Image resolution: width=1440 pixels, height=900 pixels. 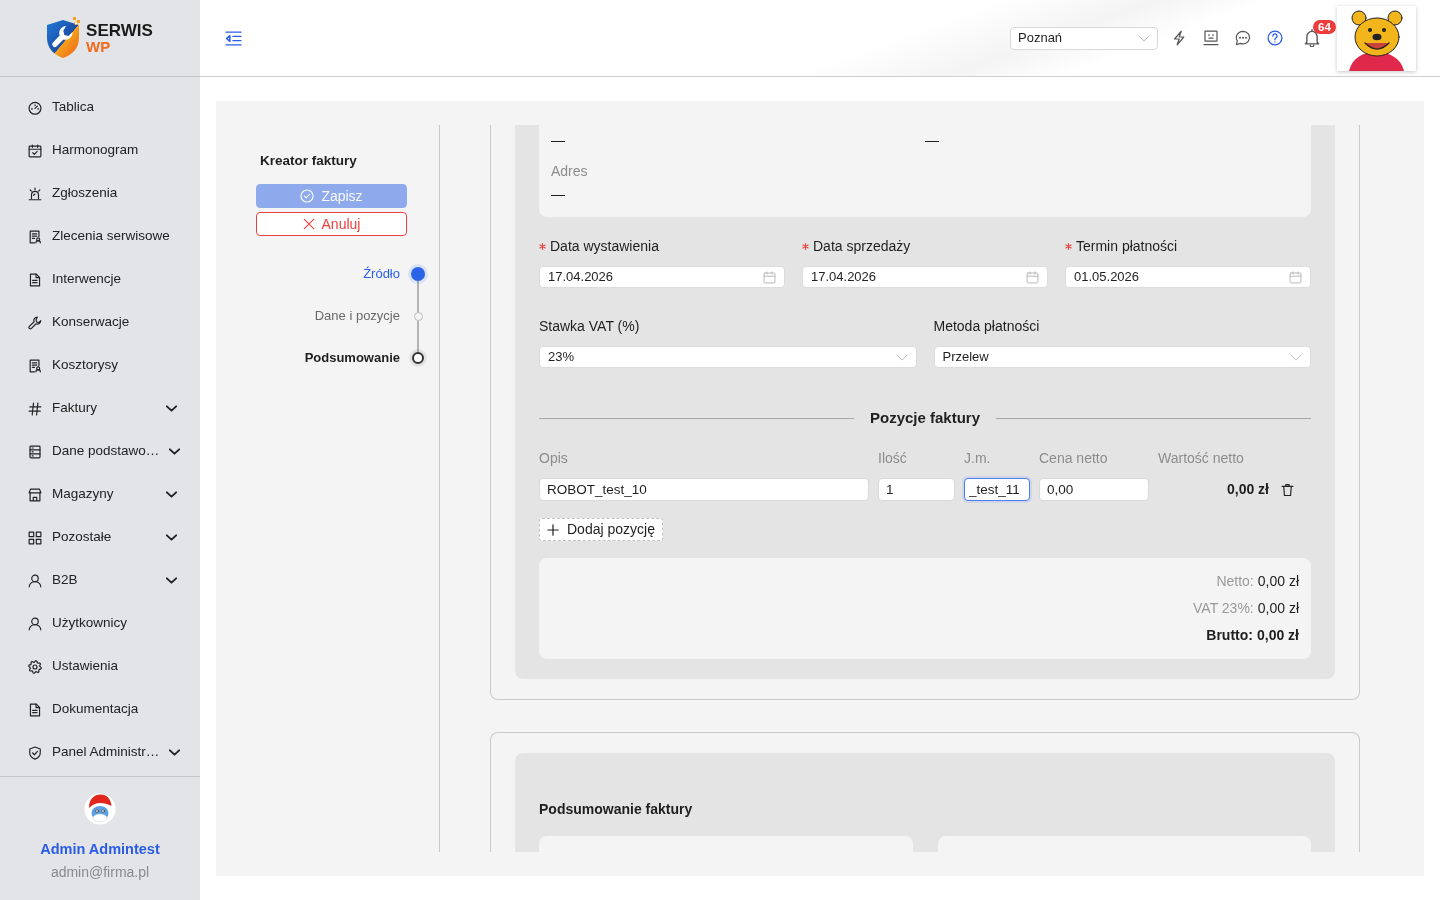 What do you see at coordinates (99, 46) in the screenshot?
I see `logo-text: WP` at bounding box center [99, 46].